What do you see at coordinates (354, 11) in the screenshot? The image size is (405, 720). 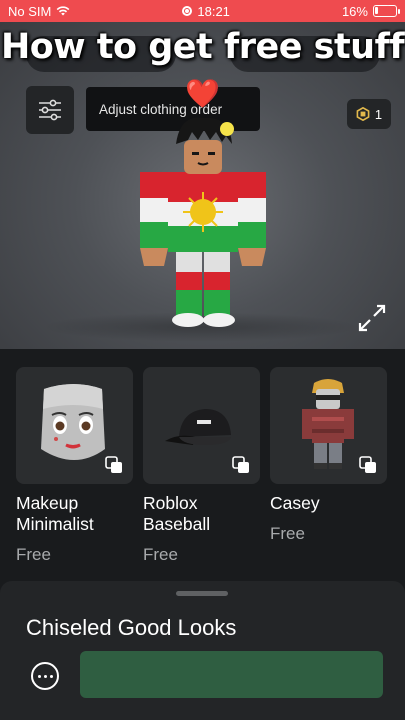 I see `battery-percent: 16%` at bounding box center [354, 11].